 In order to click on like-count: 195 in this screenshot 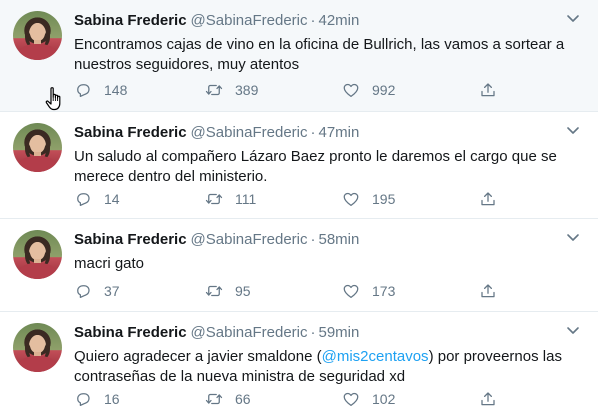, I will do `click(384, 199)`.